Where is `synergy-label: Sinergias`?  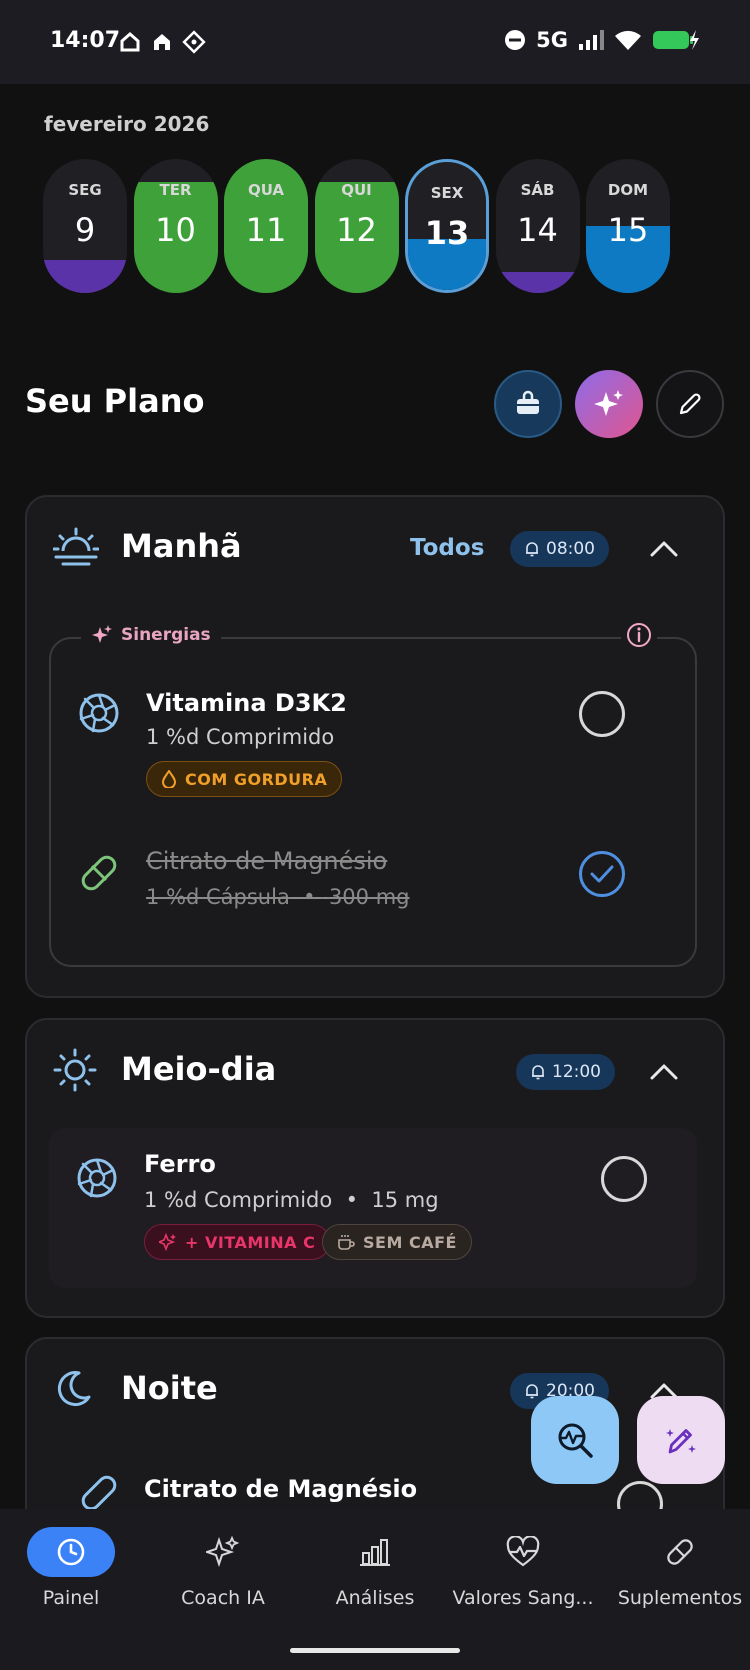
synergy-label: Sinergias is located at coordinates (151, 635).